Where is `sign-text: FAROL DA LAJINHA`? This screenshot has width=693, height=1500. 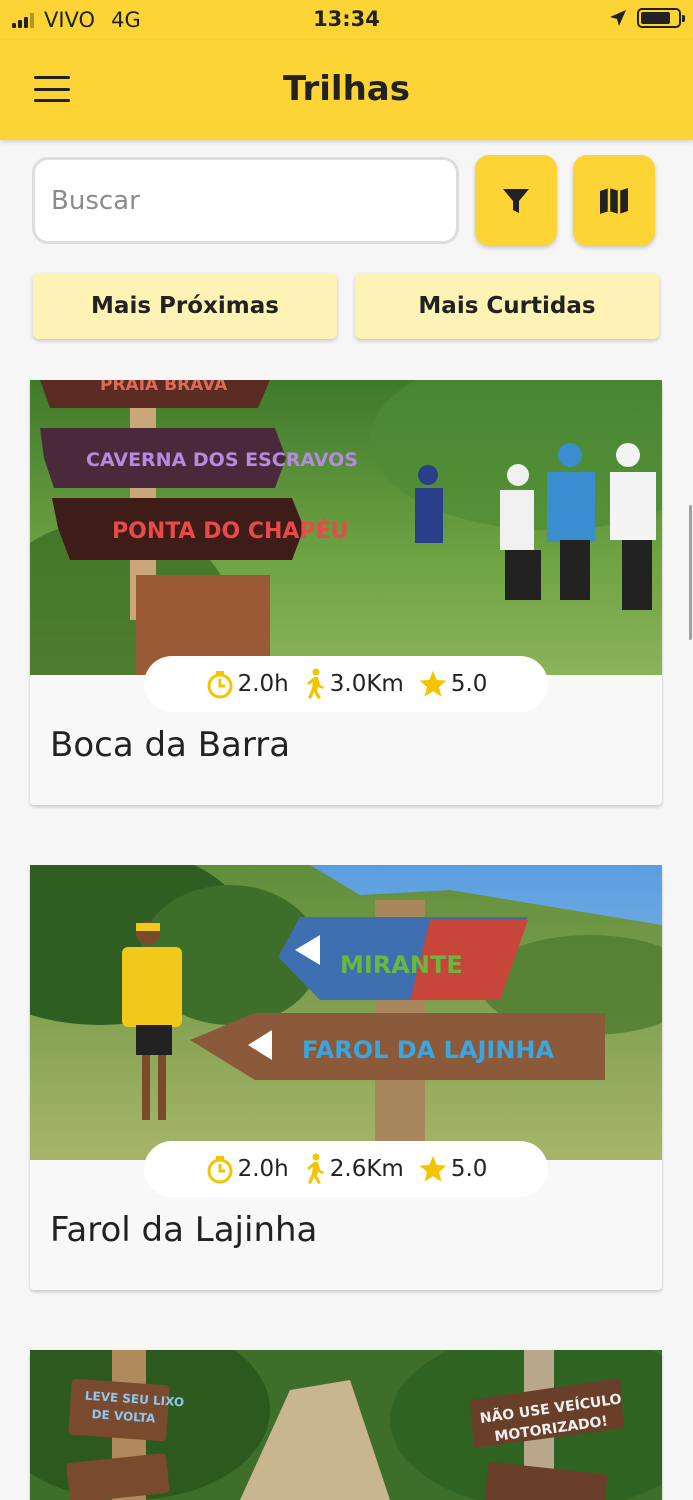
sign-text: FAROL DA LAJINHA is located at coordinates (428, 1050).